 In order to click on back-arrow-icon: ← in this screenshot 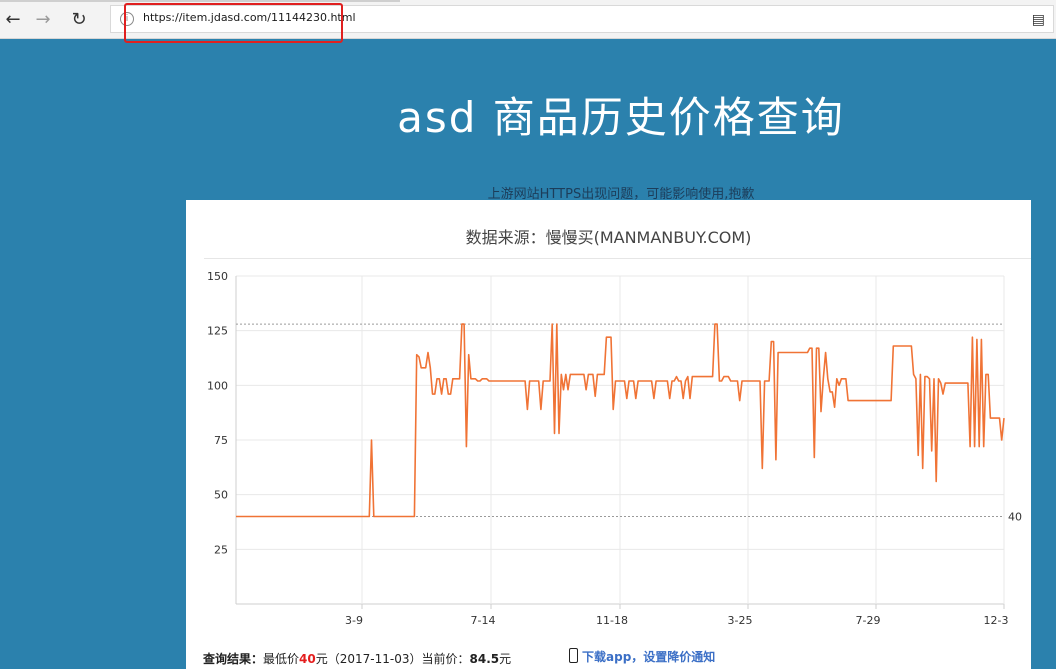, I will do `click(13, 19)`.